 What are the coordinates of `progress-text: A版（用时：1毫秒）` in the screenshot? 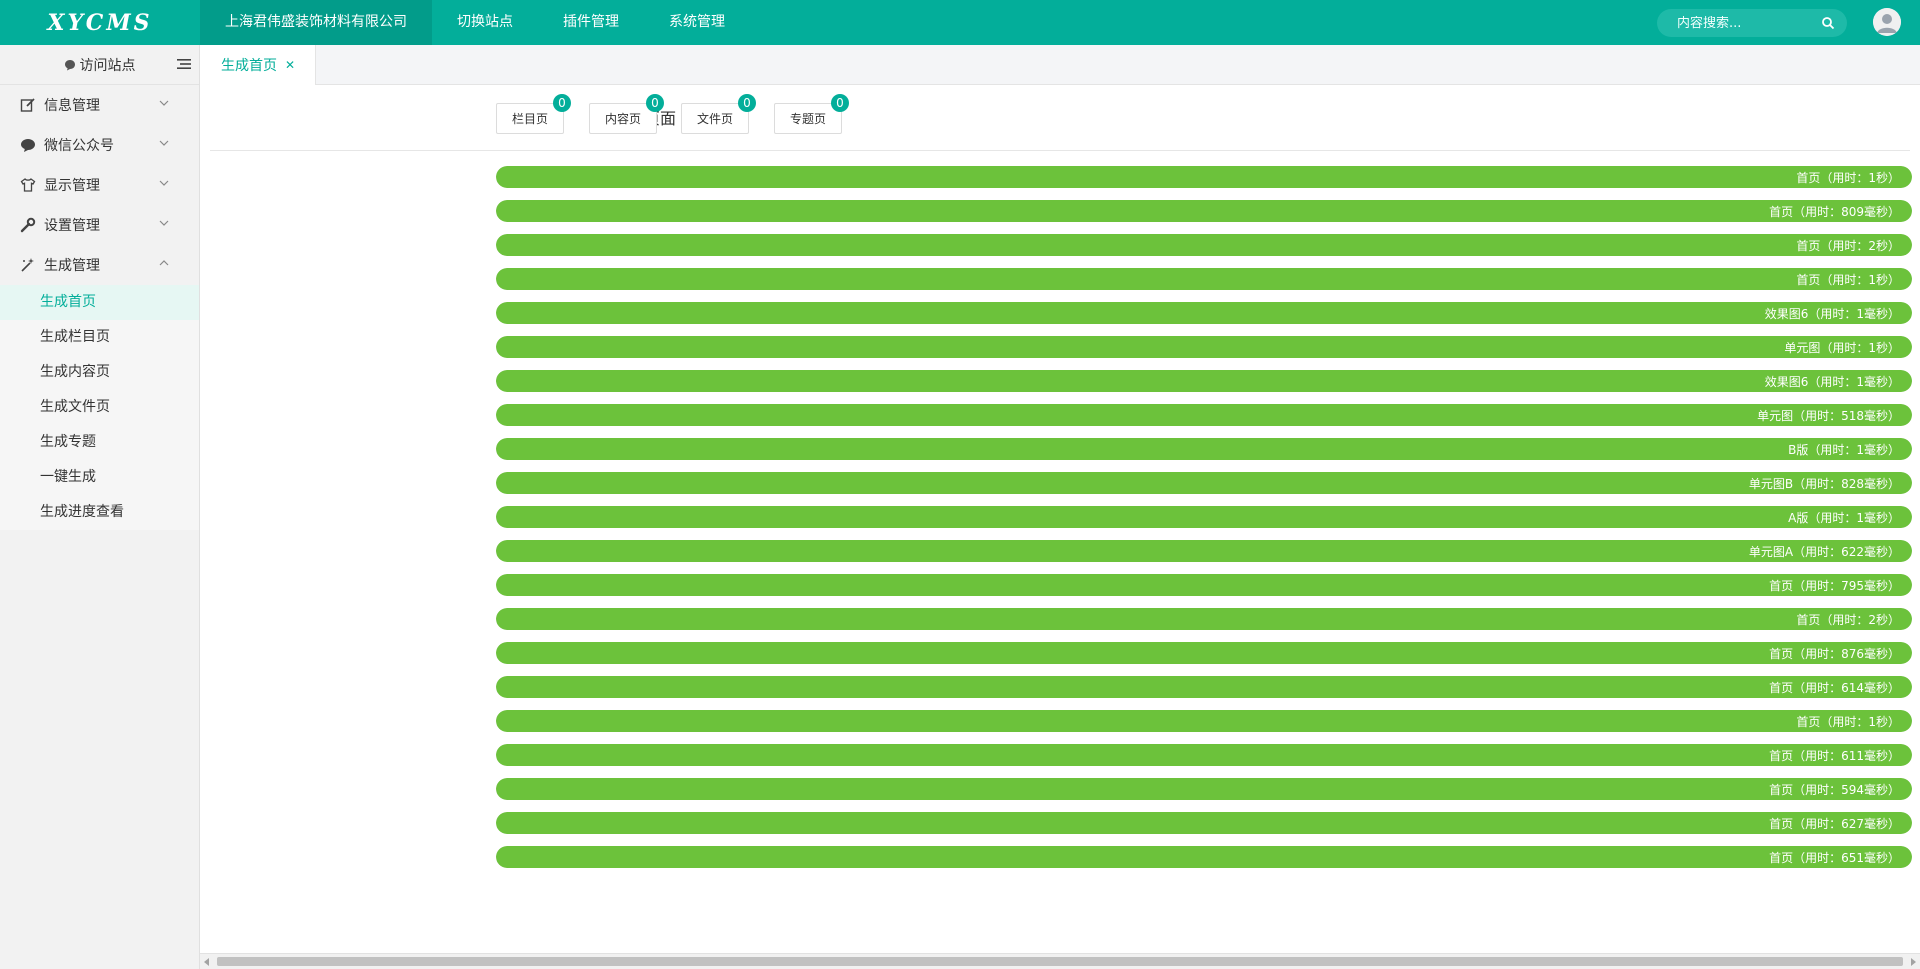 It's located at (1844, 518).